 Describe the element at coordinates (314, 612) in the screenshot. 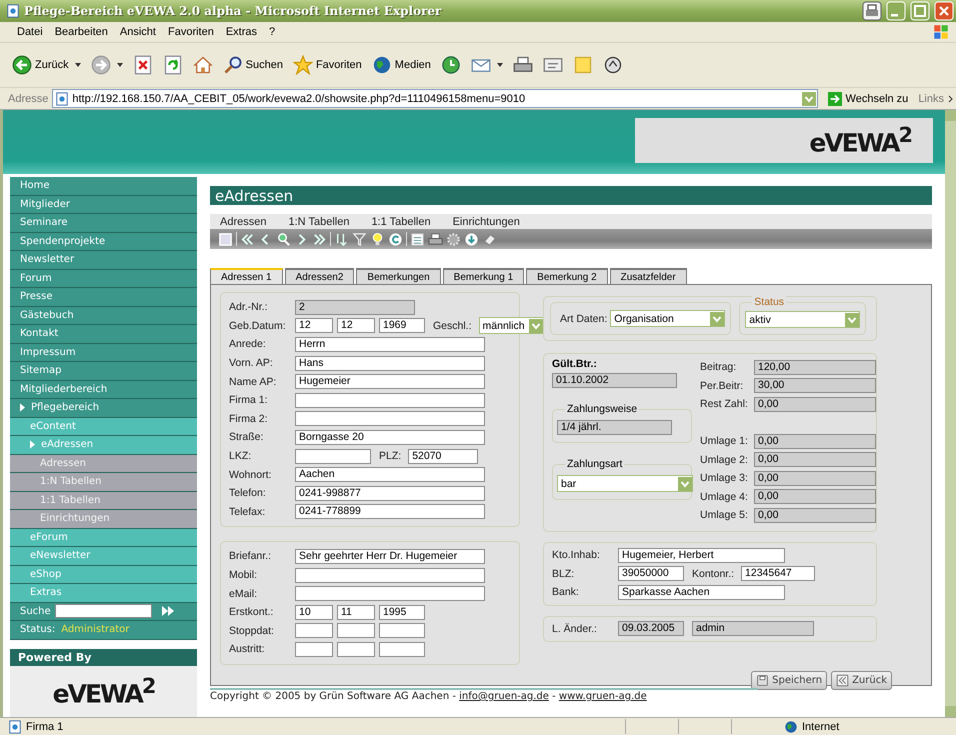

I see `date-field: 10` at that location.